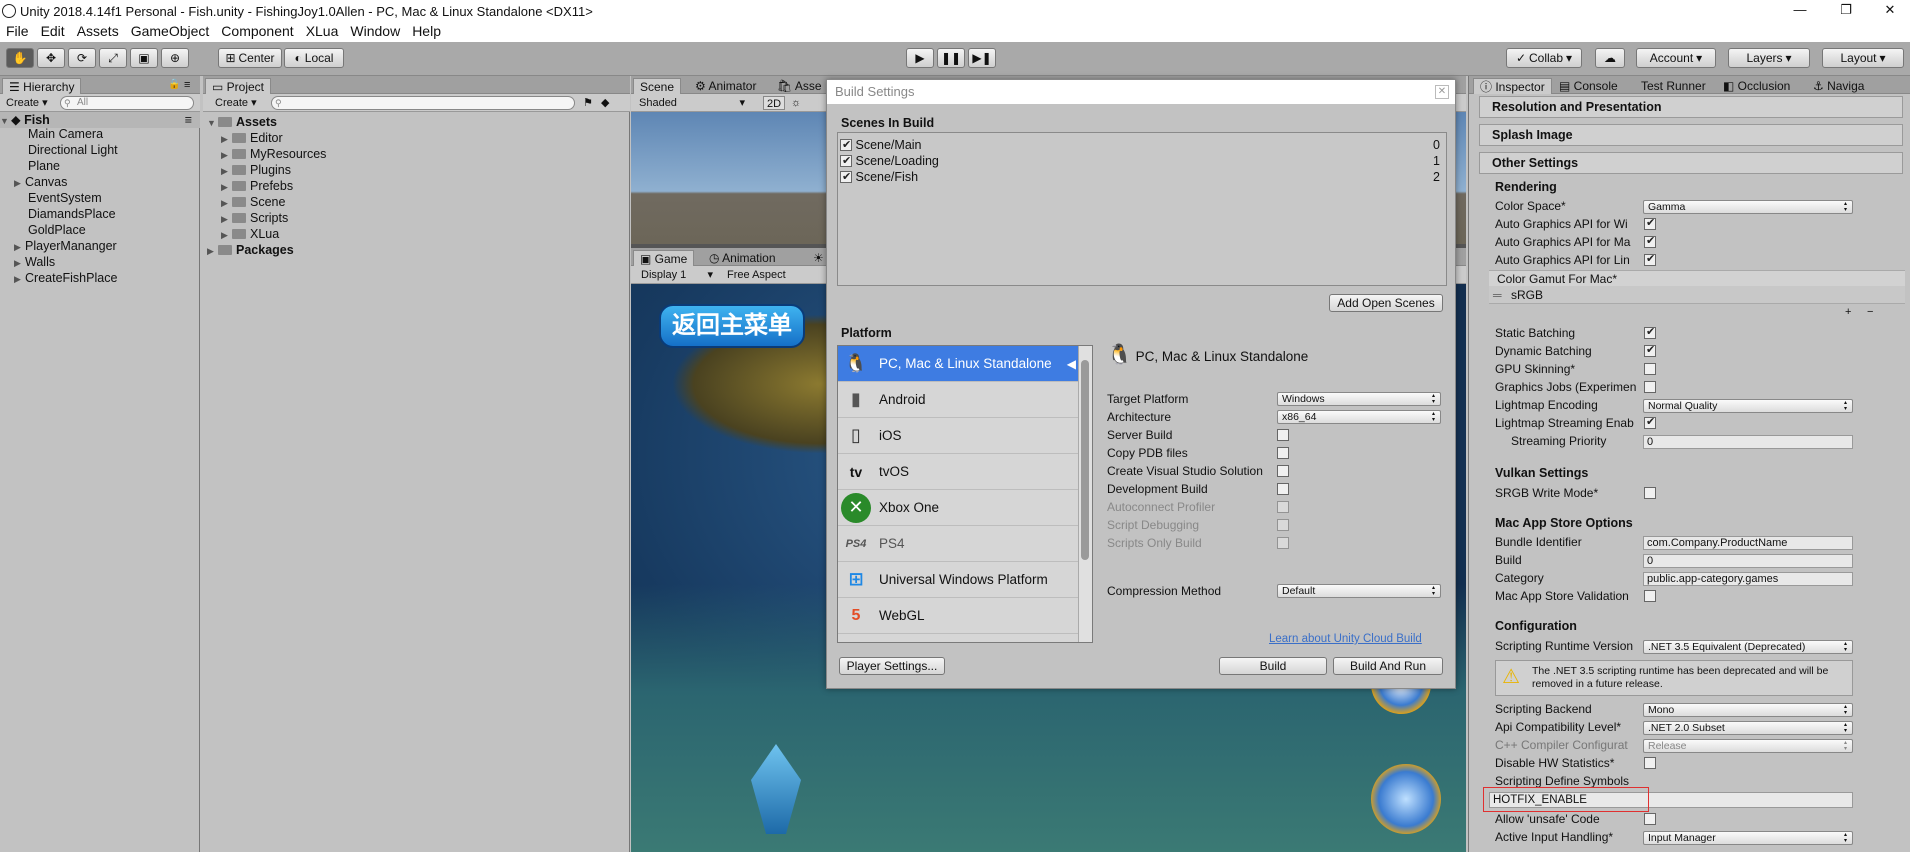 The image size is (1910, 852). I want to click on scene-checkbox, so click(846, 161).